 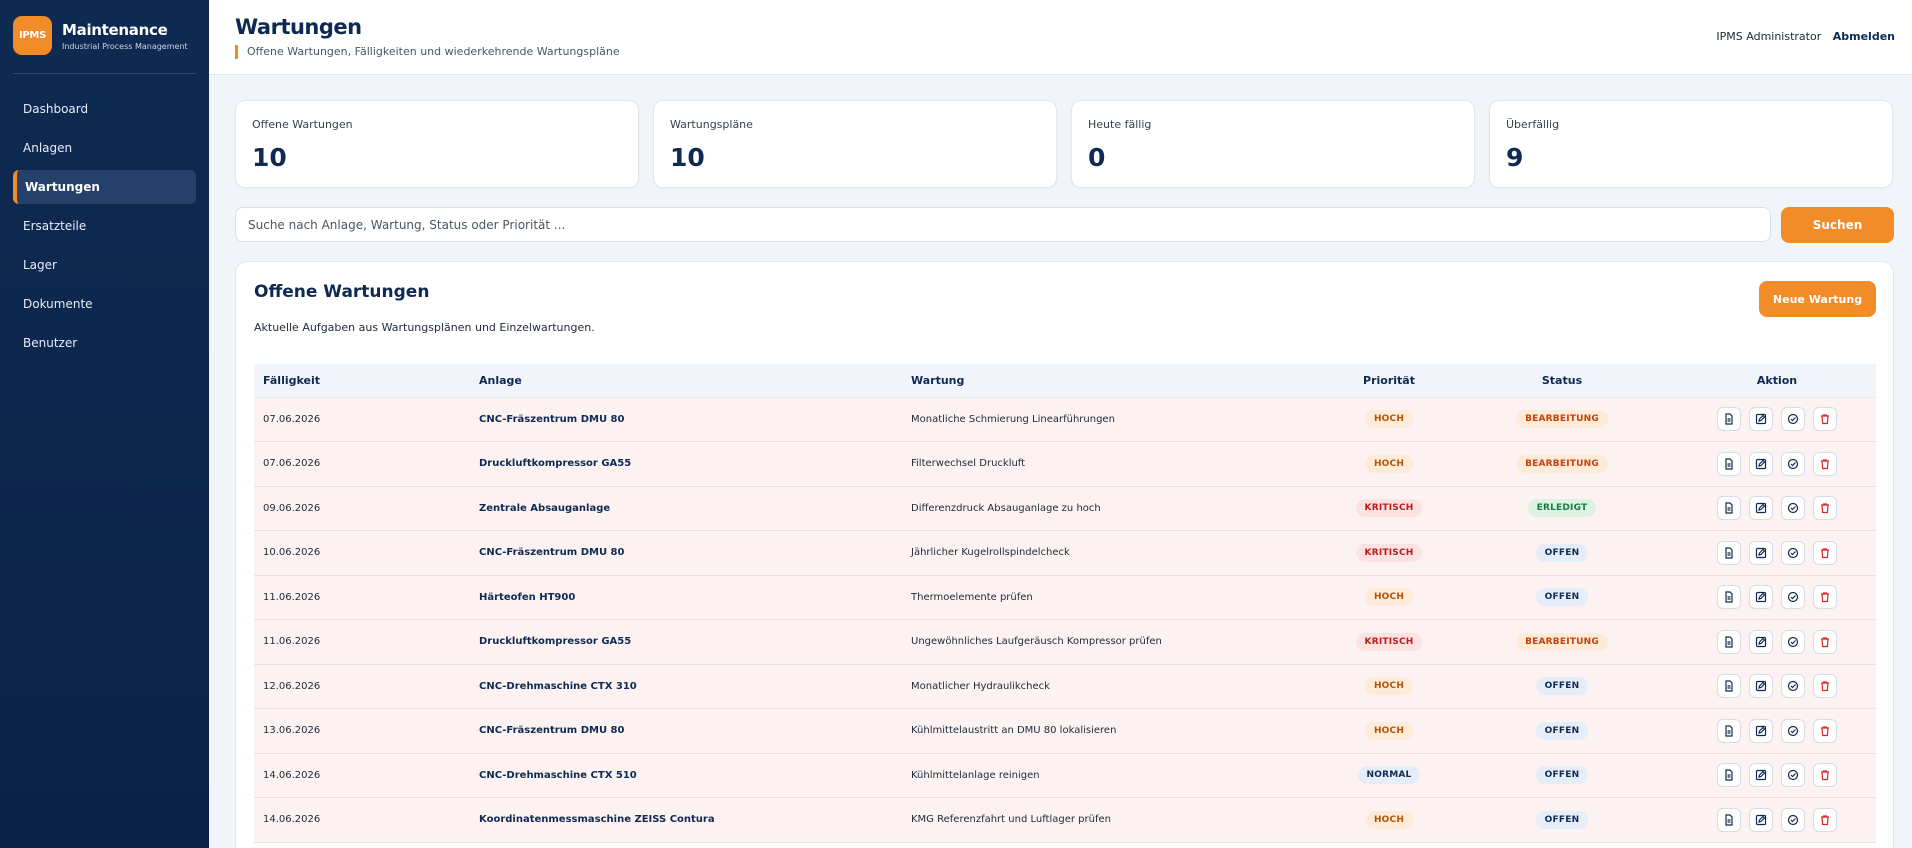 I want to click on column-header-priority: Priorität, so click(x=1389, y=381).